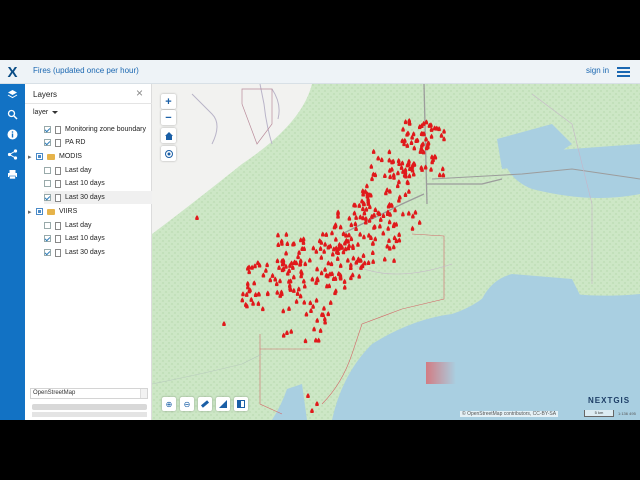 The image size is (640, 480). I want to click on hamburger-menu-icon, so click(623, 72).